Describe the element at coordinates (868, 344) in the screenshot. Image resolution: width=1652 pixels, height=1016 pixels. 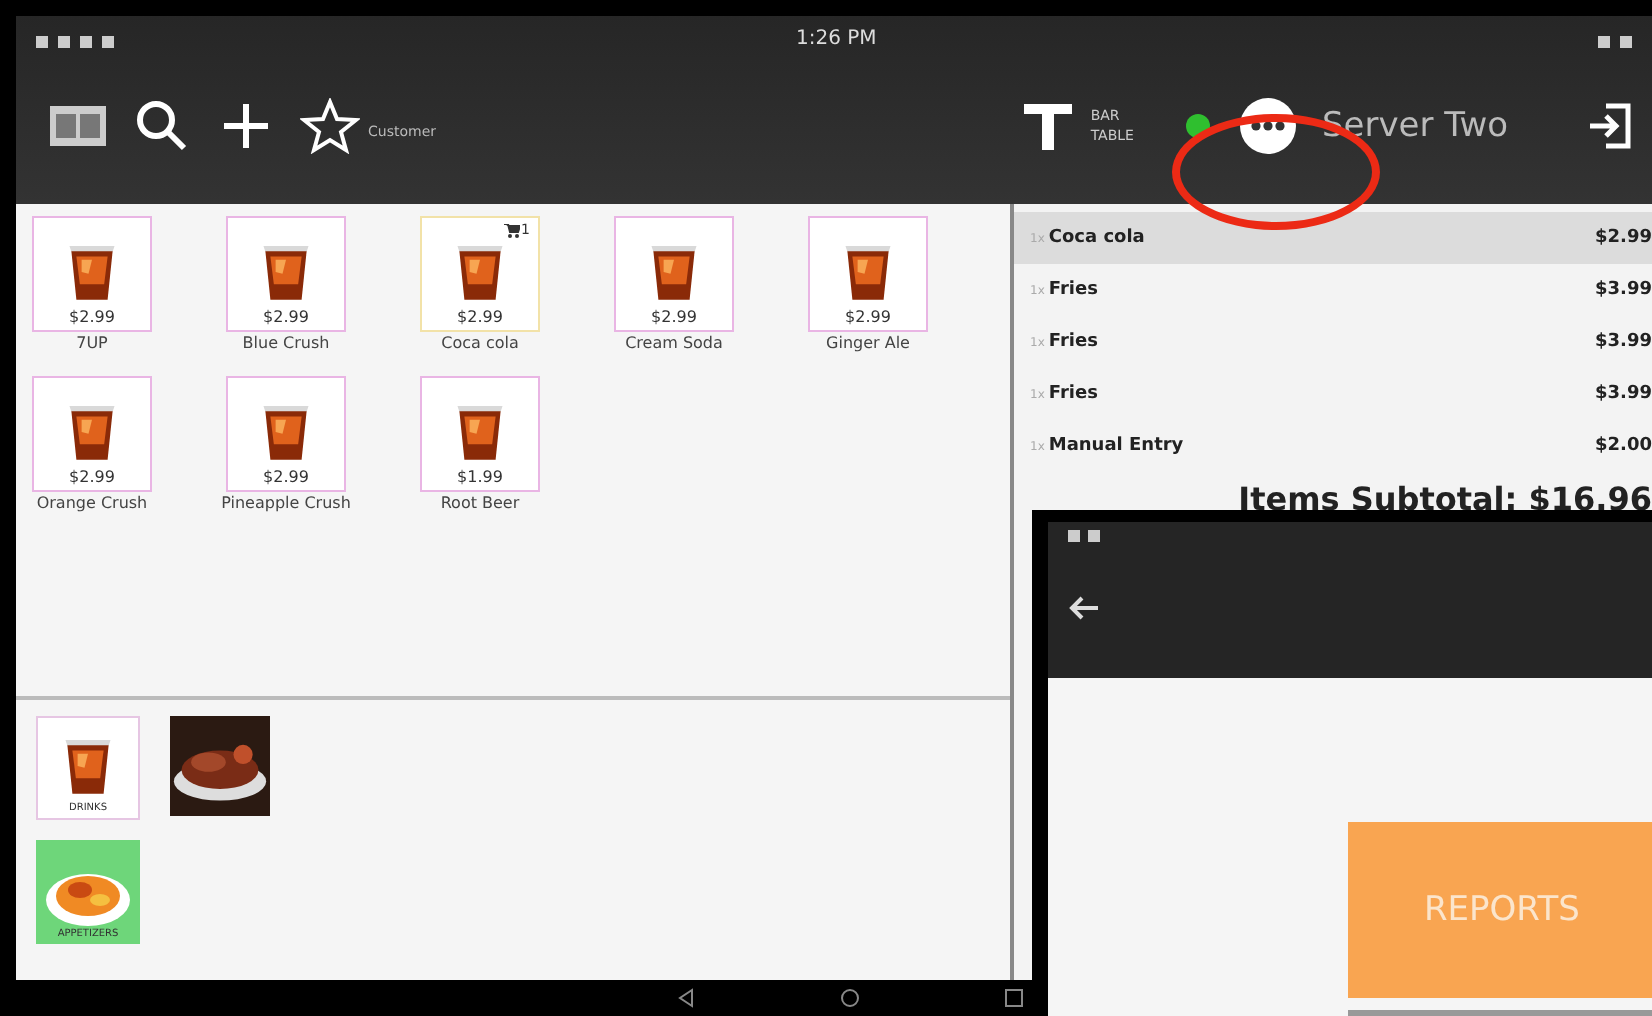
I see `product-name: Ginger Ale` at that location.